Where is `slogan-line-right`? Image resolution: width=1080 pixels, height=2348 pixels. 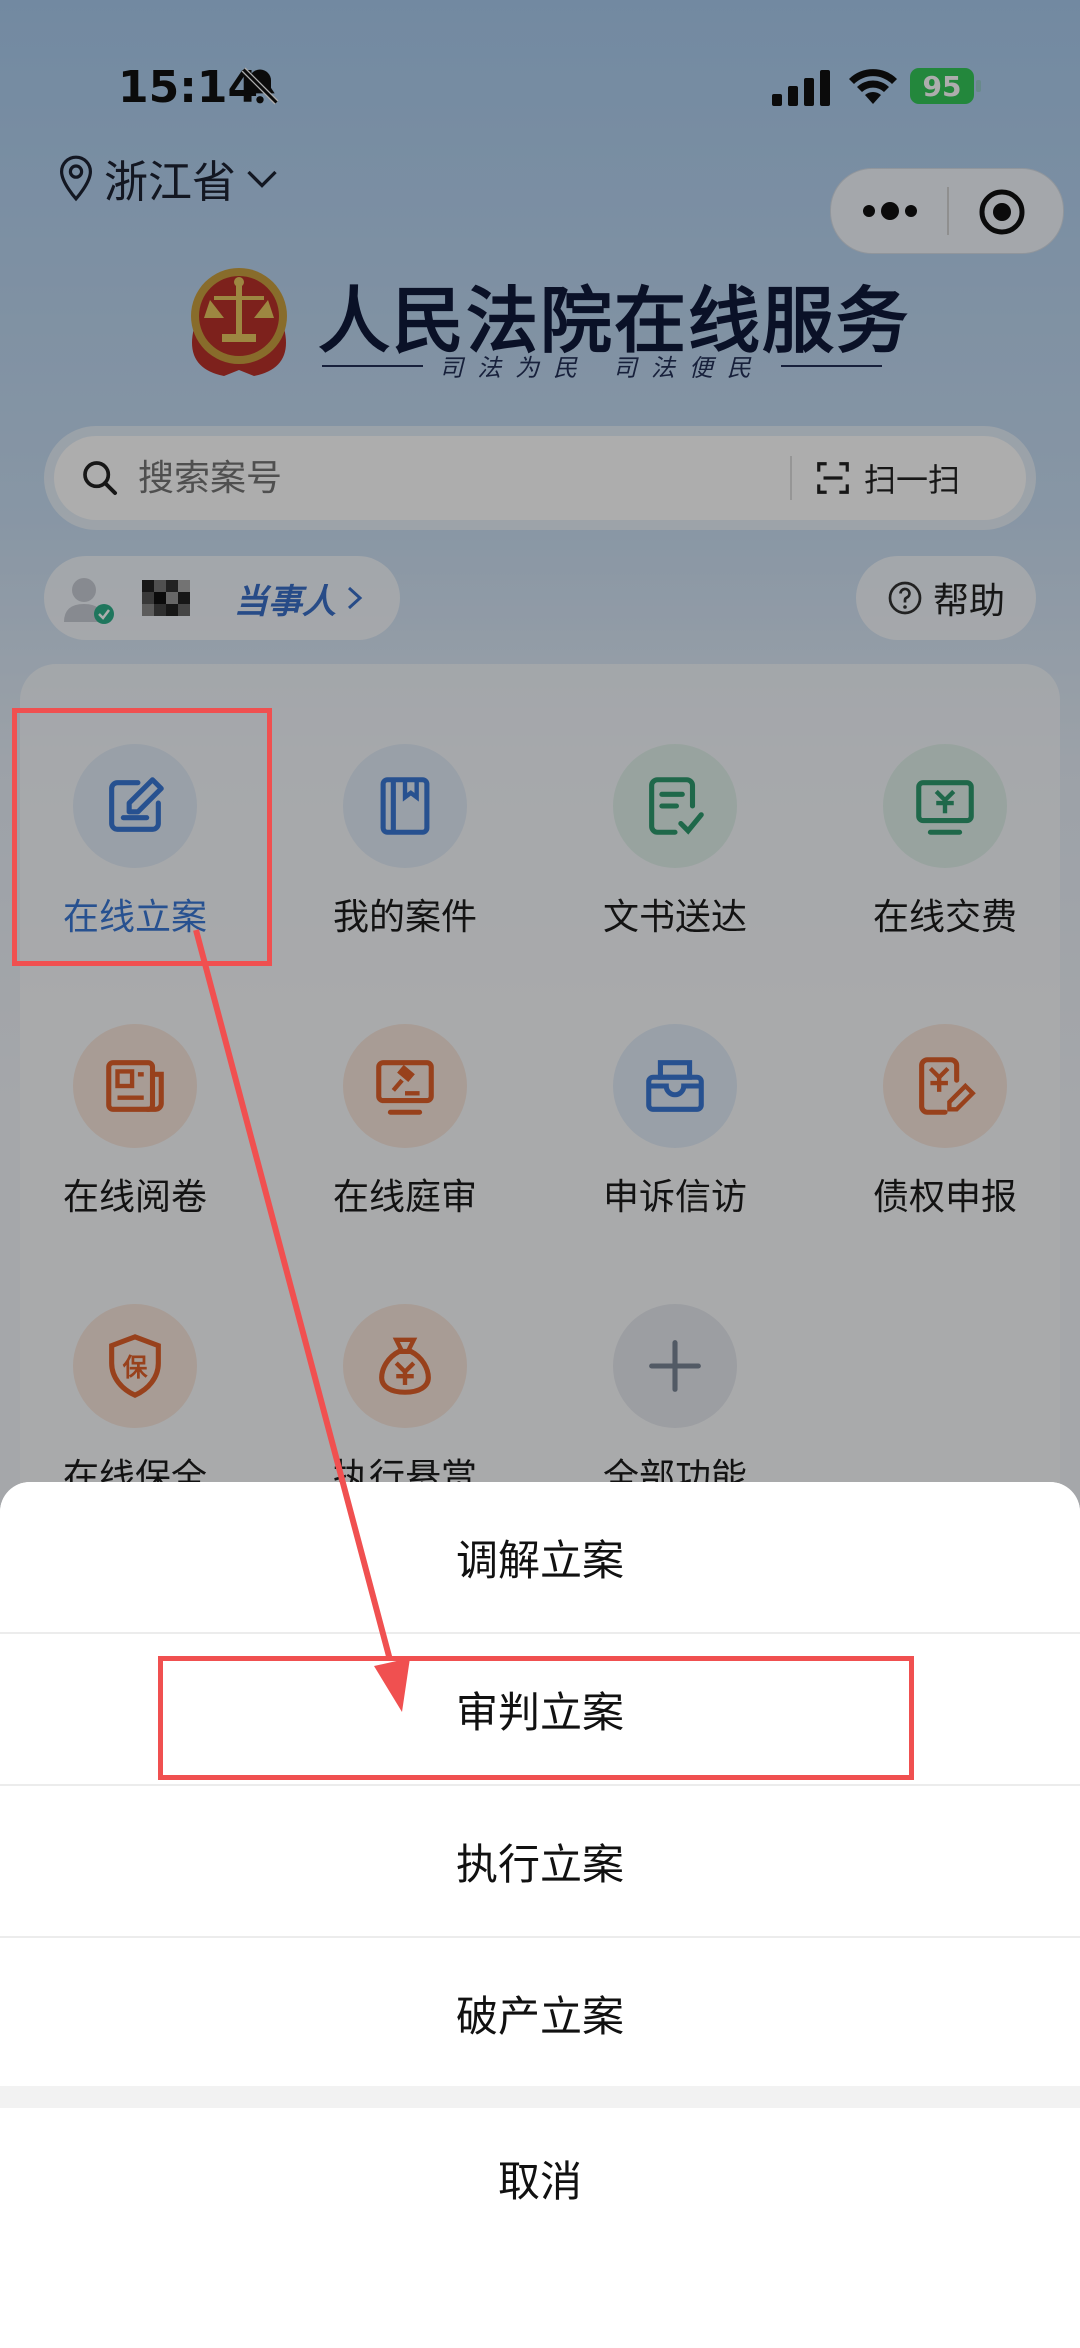 slogan-line-right is located at coordinates (831, 365).